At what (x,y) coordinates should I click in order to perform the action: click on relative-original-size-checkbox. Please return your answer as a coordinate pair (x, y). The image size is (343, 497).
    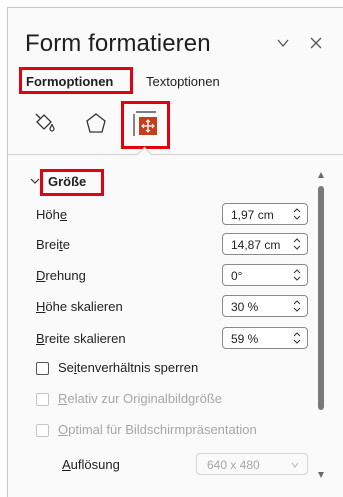
    Looking at the image, I should click on (42, 399).